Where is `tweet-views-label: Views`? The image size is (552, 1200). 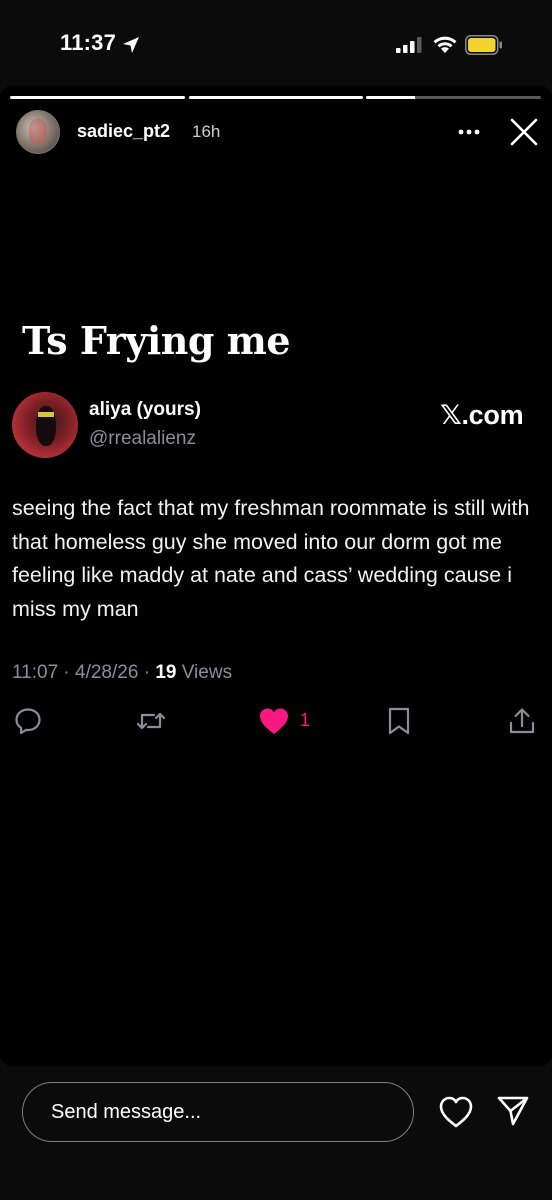 tweet-views-label: Views is located at coordinates (204, 672).